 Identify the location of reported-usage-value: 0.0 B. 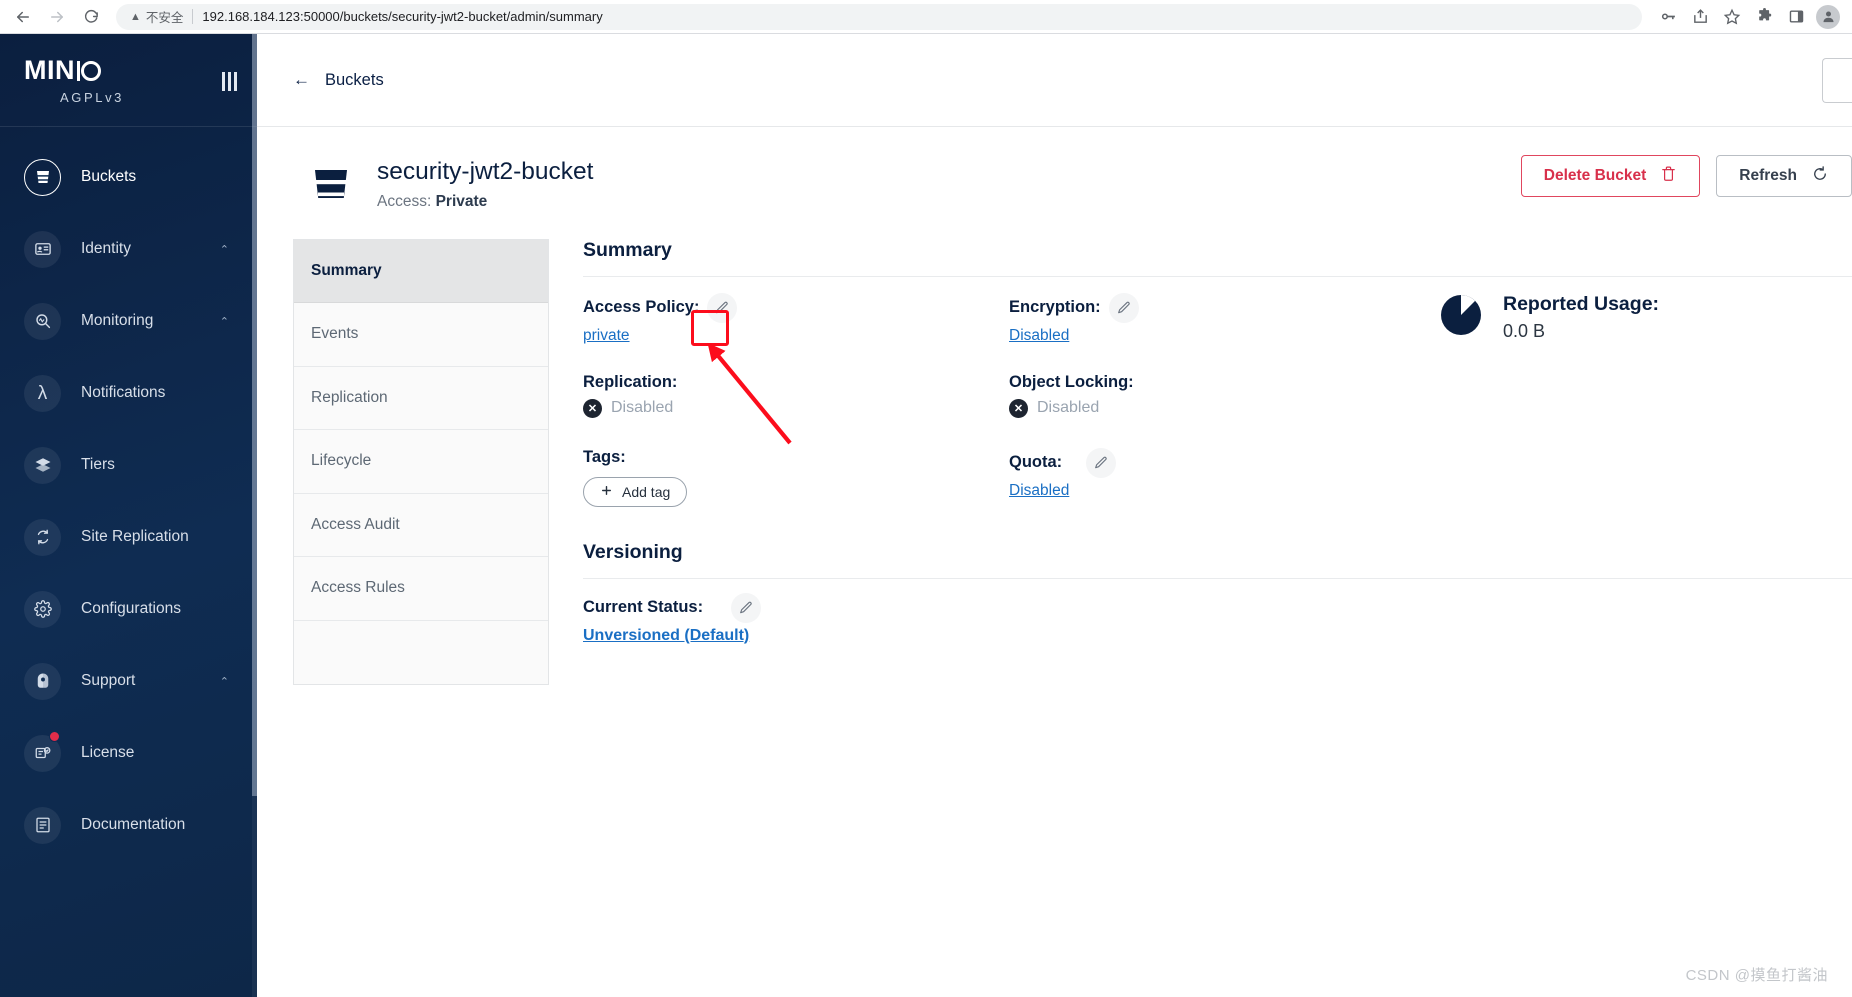
(1524, 330).